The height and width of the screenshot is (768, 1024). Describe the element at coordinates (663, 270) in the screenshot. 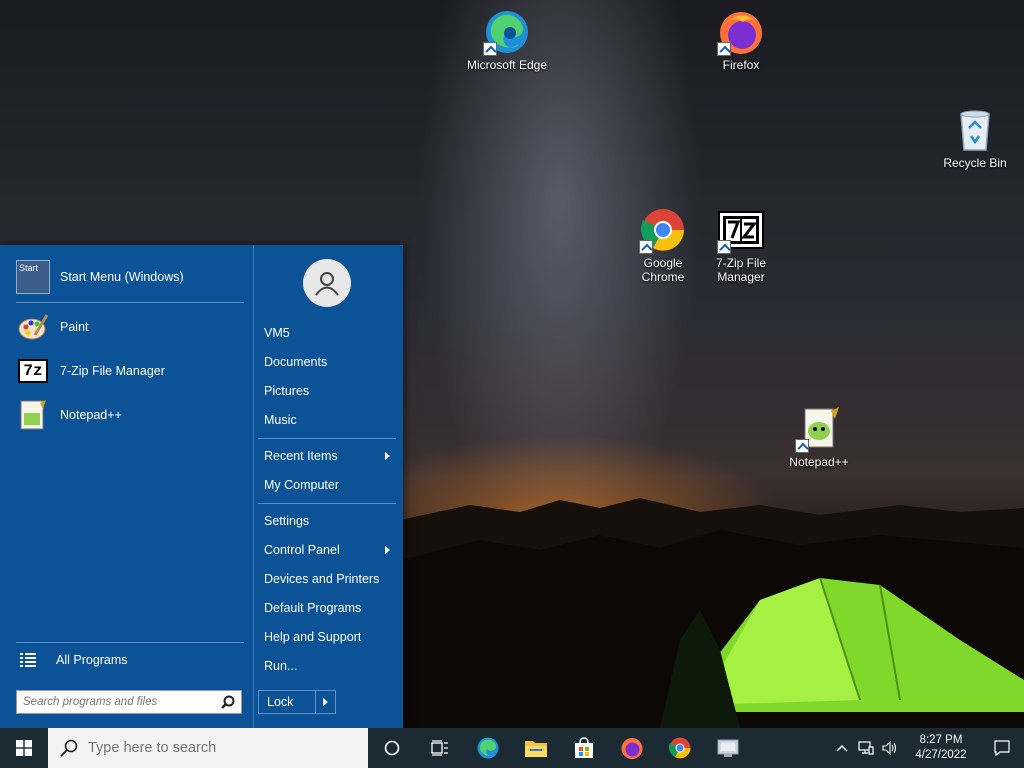

I see `desktop-icon-label: Google Chrome` at that location.